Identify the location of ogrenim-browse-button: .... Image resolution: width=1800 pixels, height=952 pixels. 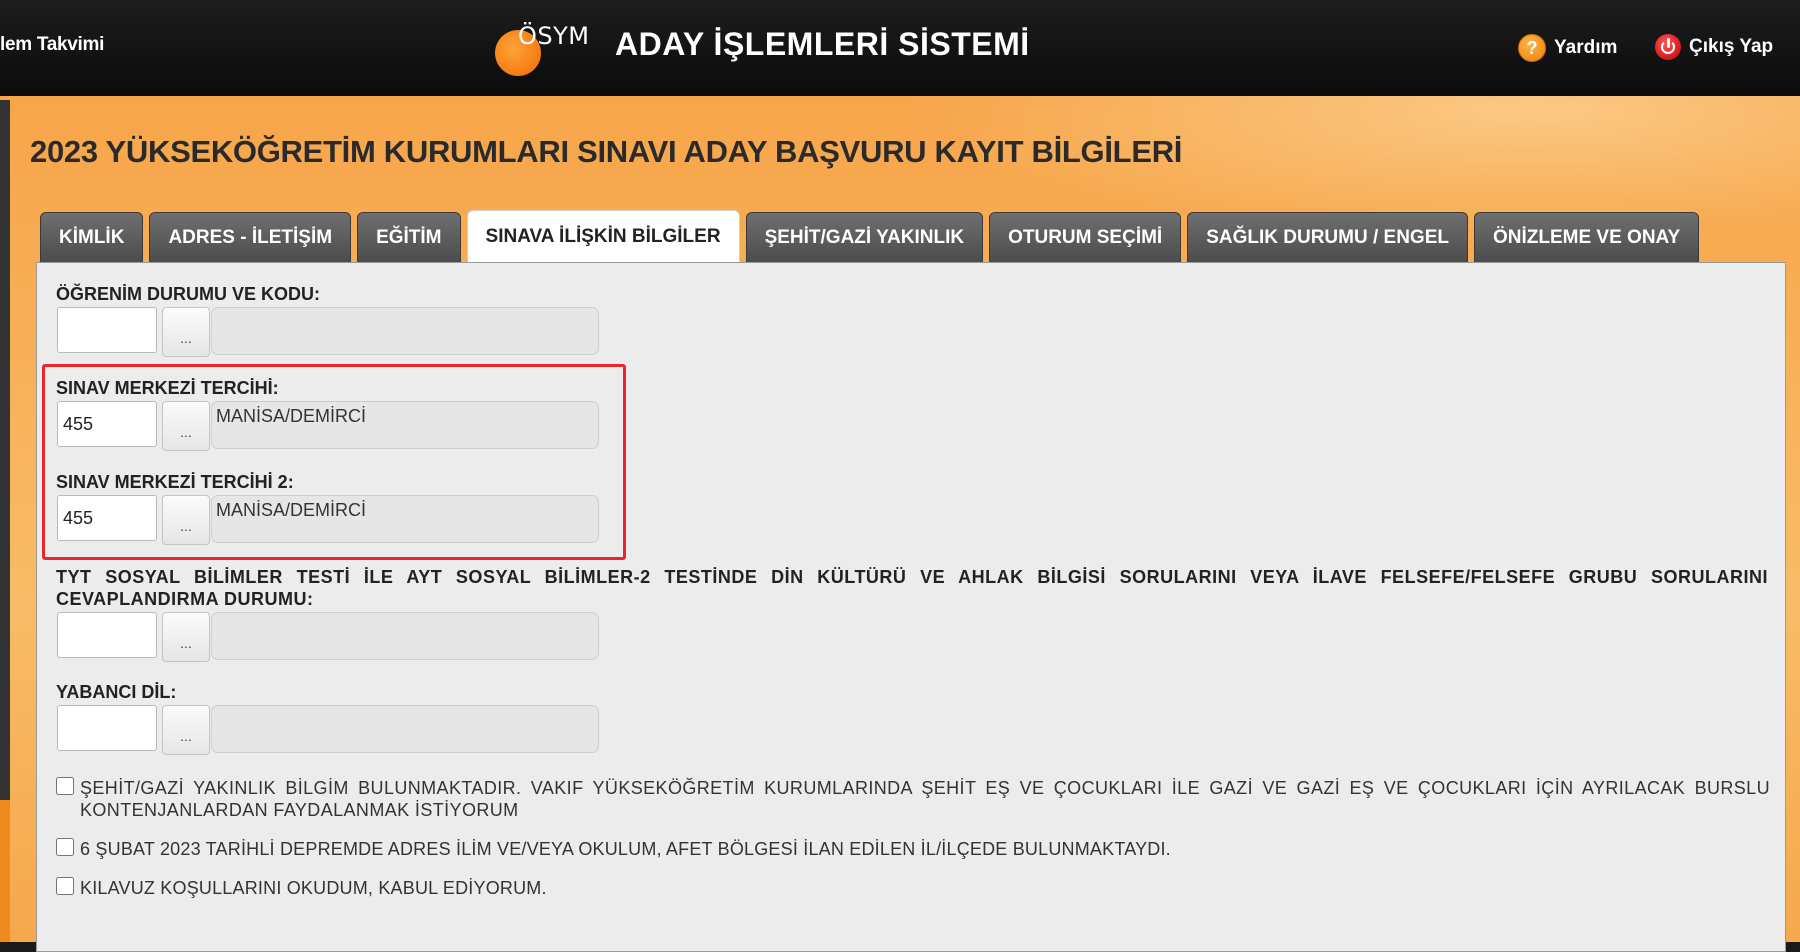
(186, 332).